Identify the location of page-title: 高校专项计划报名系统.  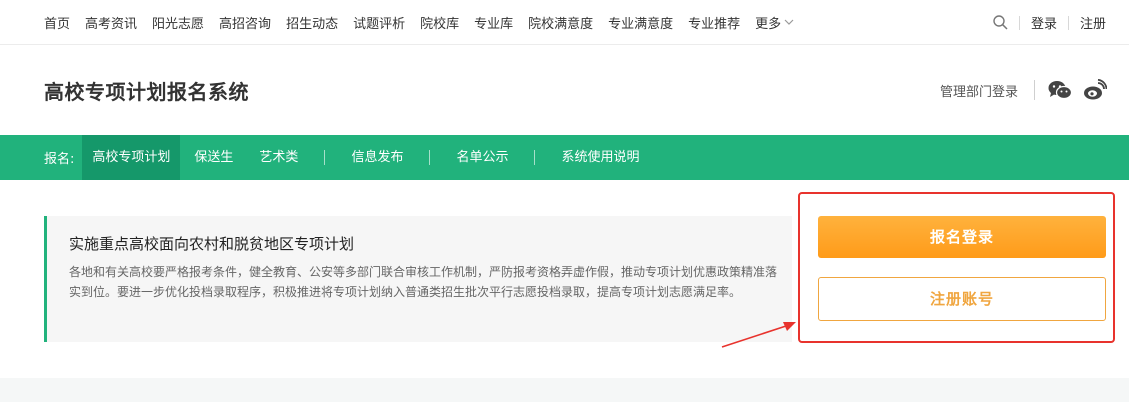
(146, 92).